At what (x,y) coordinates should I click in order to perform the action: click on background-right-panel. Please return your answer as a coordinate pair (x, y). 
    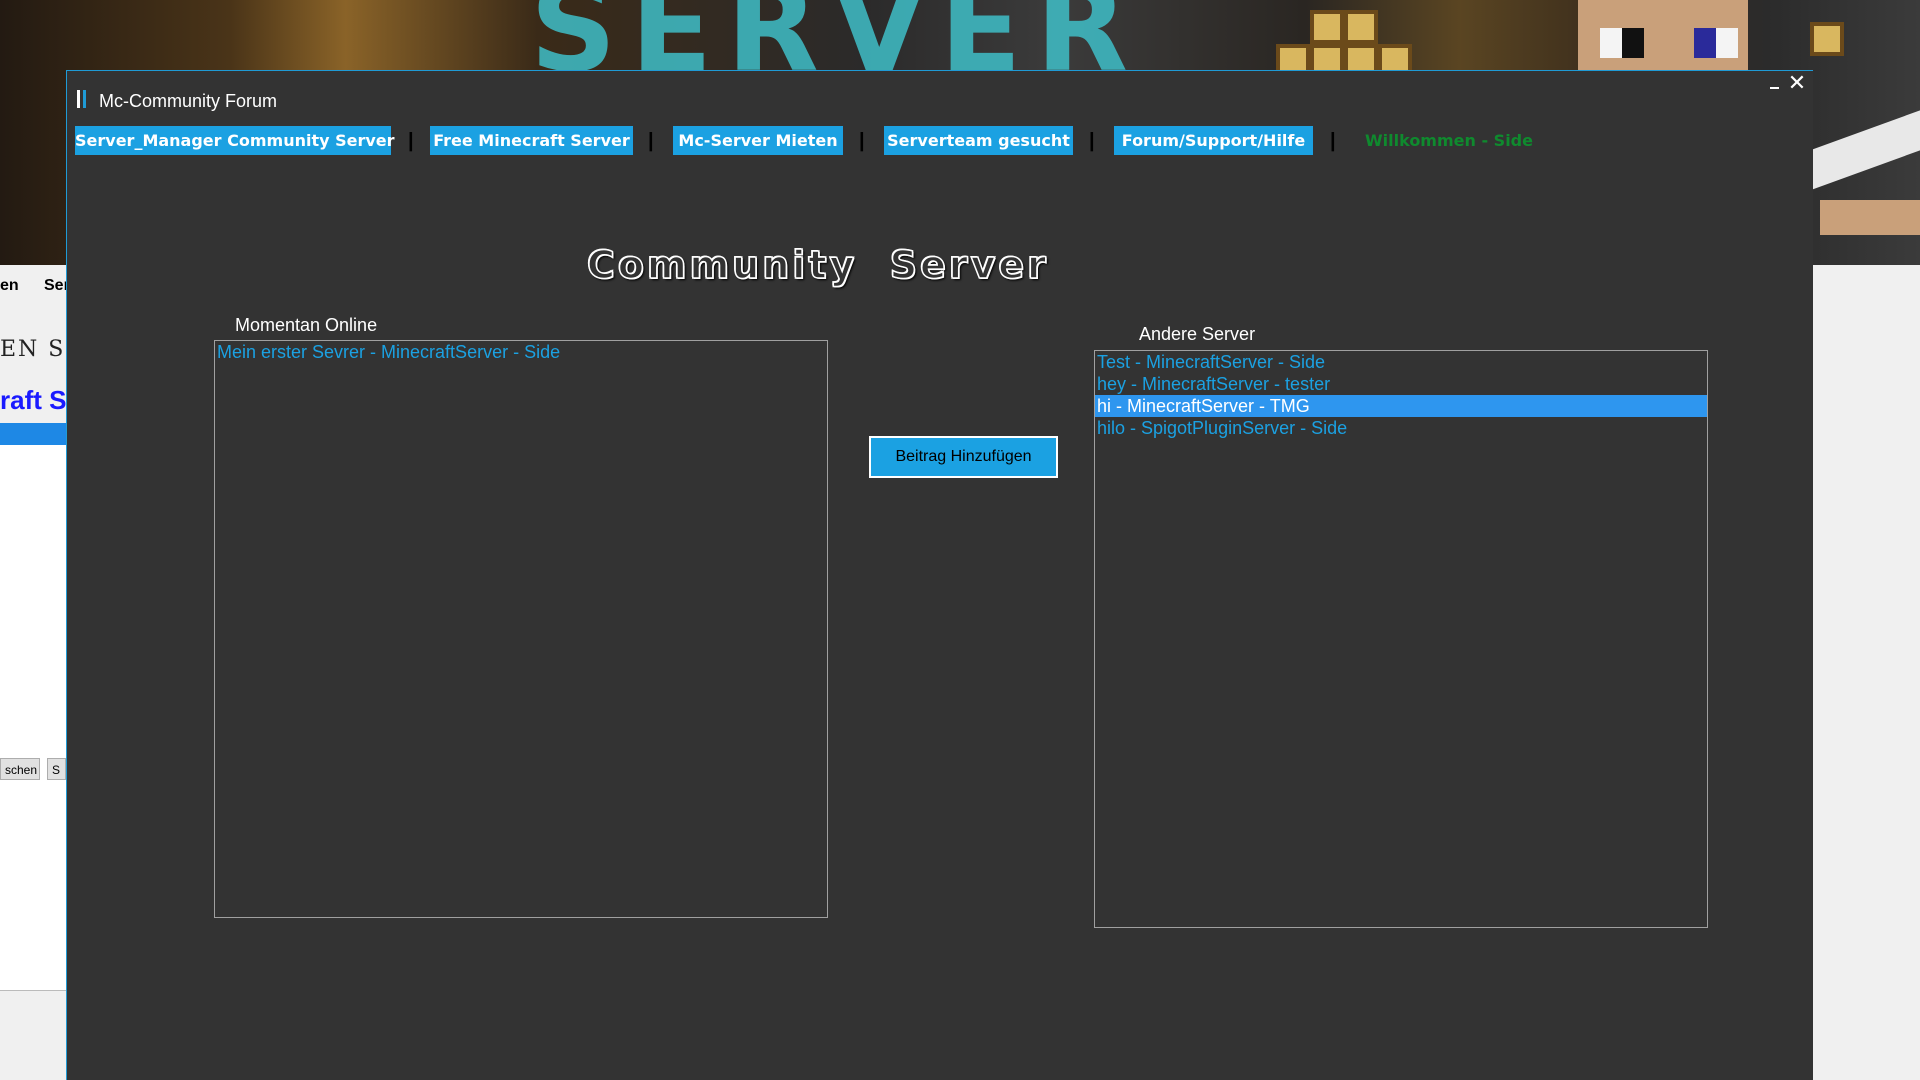
    Looking at the image, I should click on (1866, 672).